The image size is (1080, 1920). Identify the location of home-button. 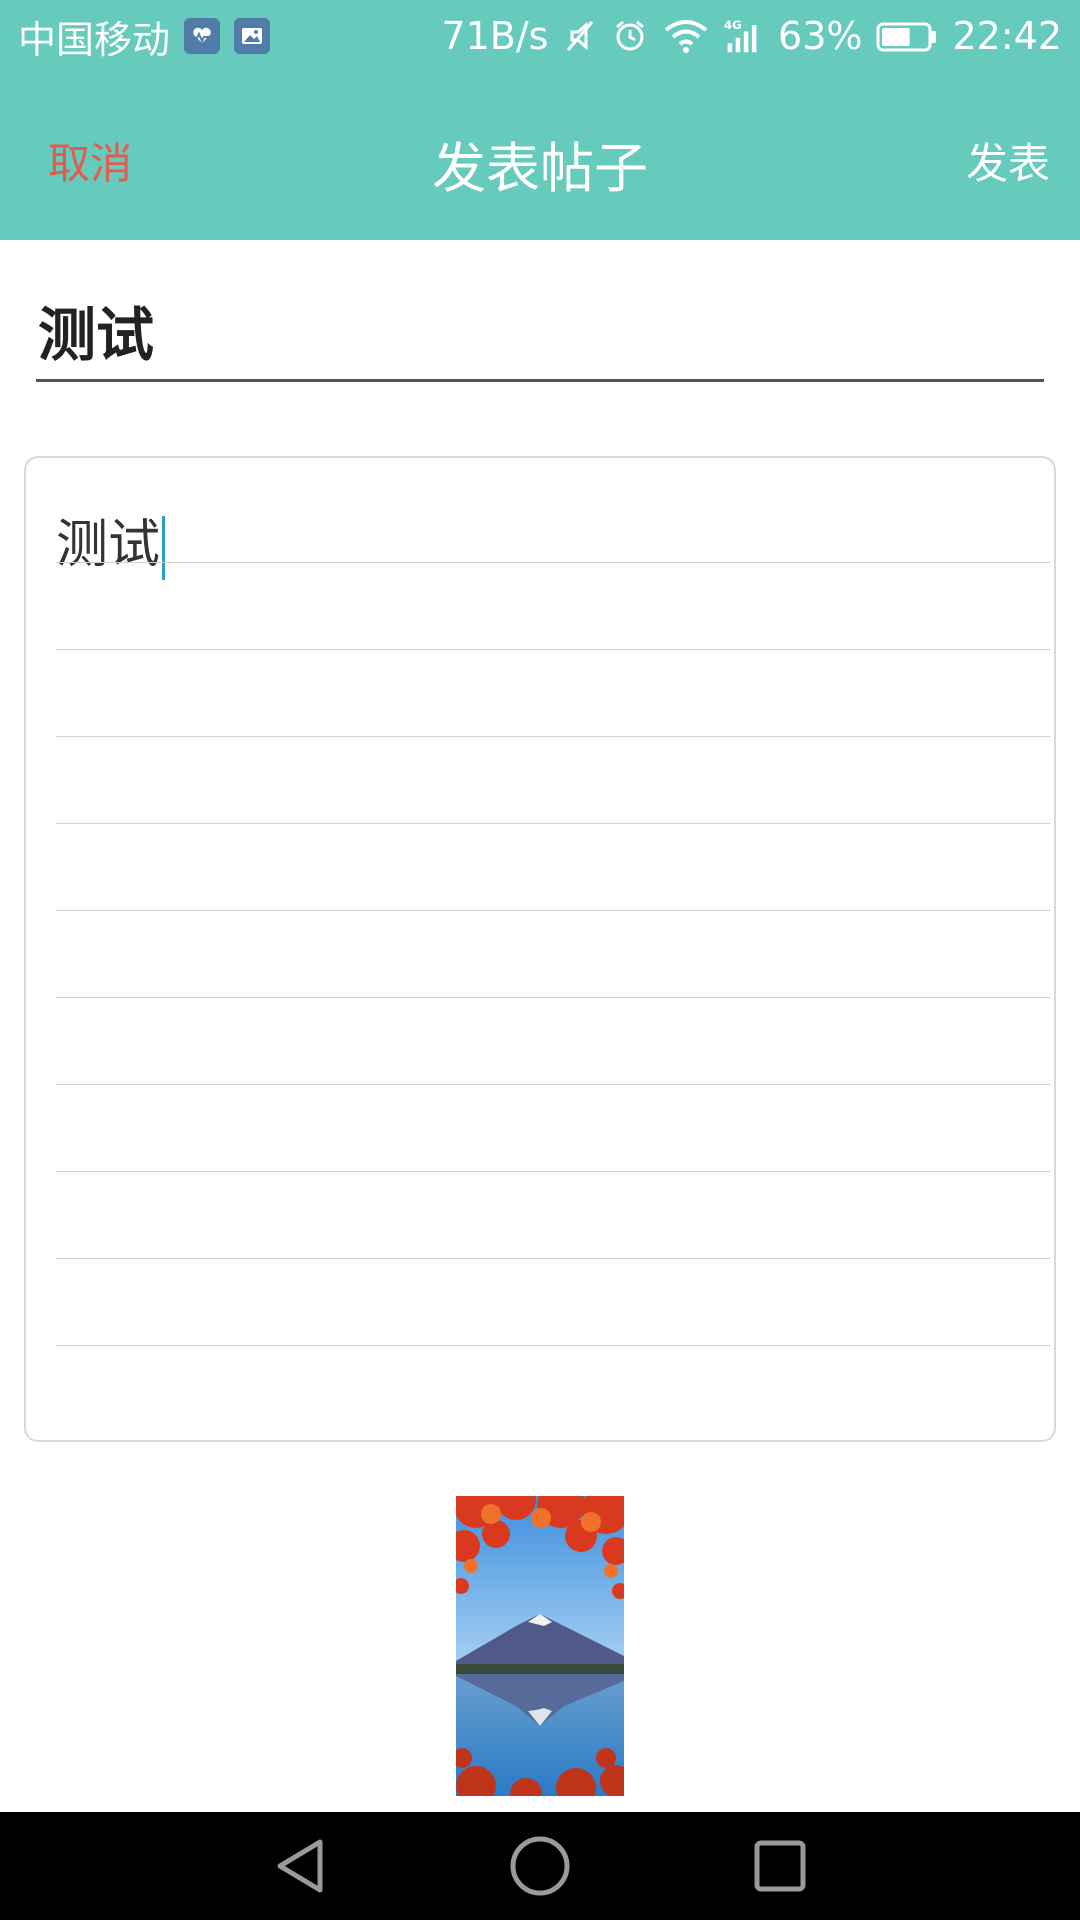
(540, 1866).